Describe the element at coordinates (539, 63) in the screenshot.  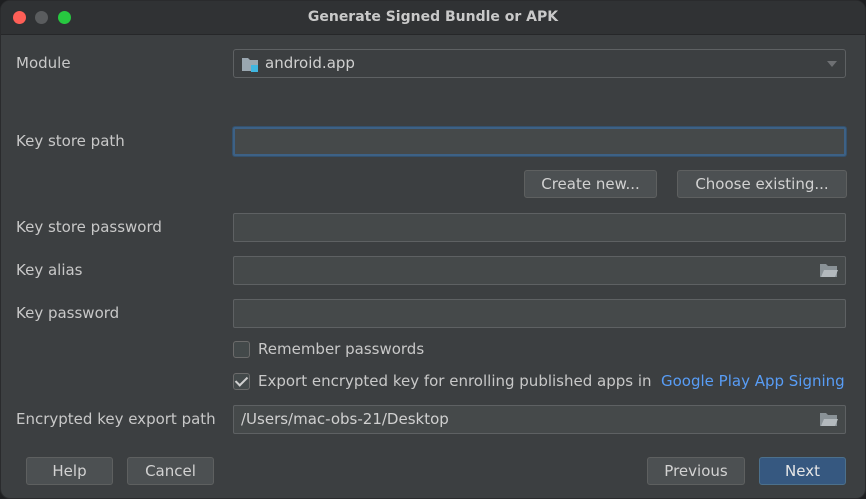
I see `module-dropdown: android.app` at that location.